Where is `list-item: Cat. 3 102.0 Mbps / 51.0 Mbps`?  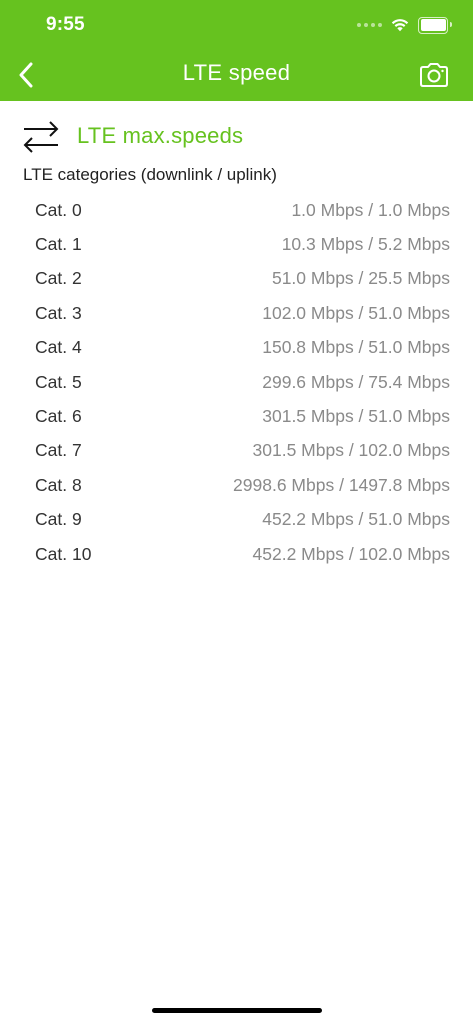
list-item: Cat. 3 102.0 Mbps / 51.0 Mbps is located at coordinates (242, 313).